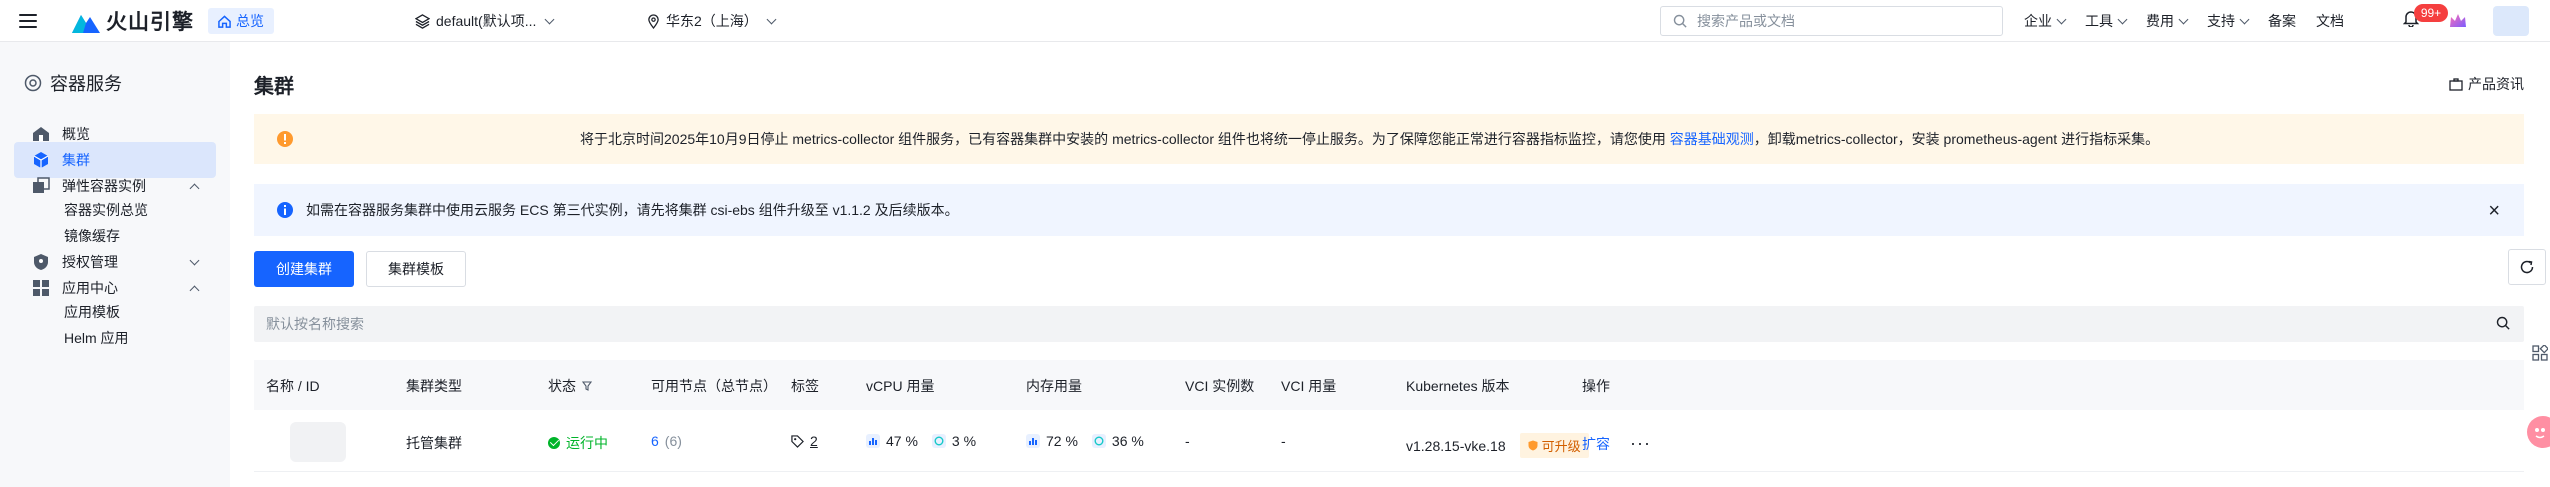 The image size is (2550, 487). Describe the element at coordinates (1309, 386) in the screenshot. I see `column-vci-usage: VCI 用量` at that location.